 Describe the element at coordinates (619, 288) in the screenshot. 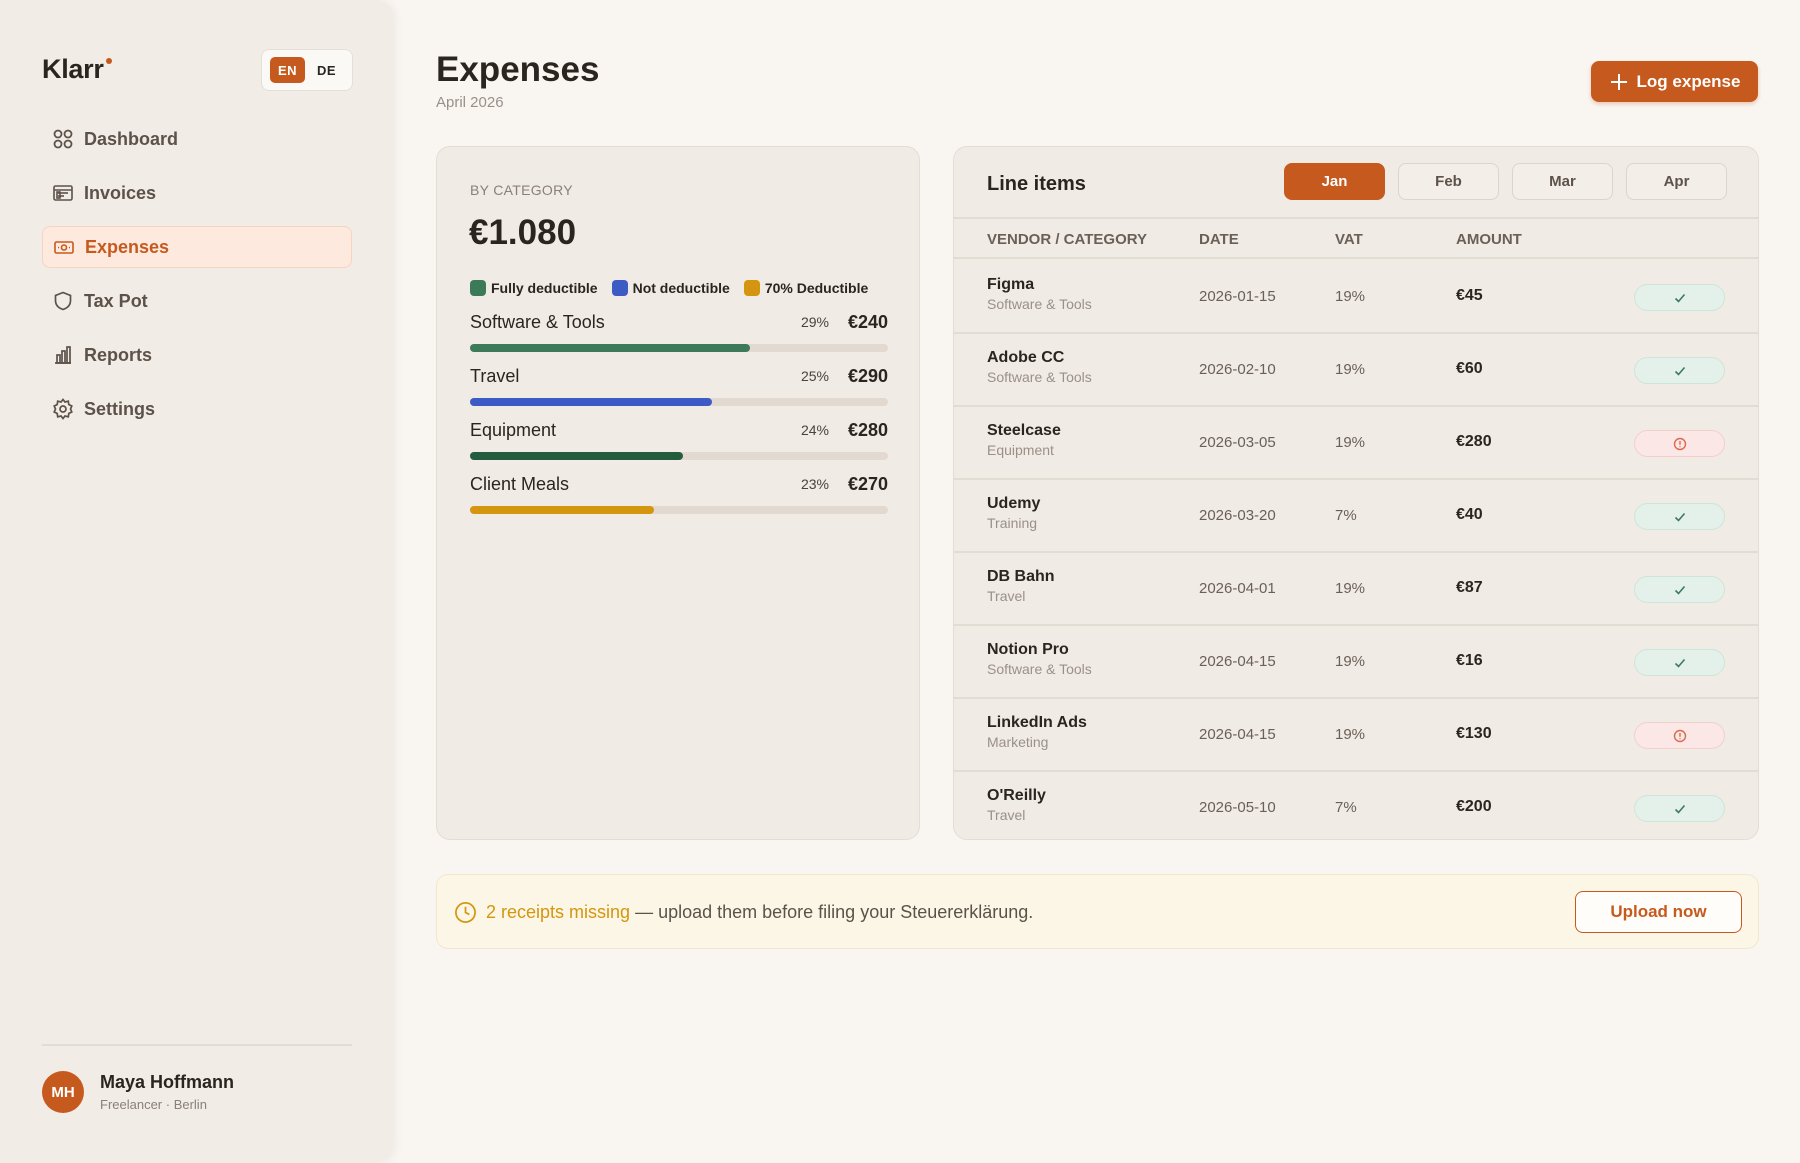

I see `legend-swatch` at that location.